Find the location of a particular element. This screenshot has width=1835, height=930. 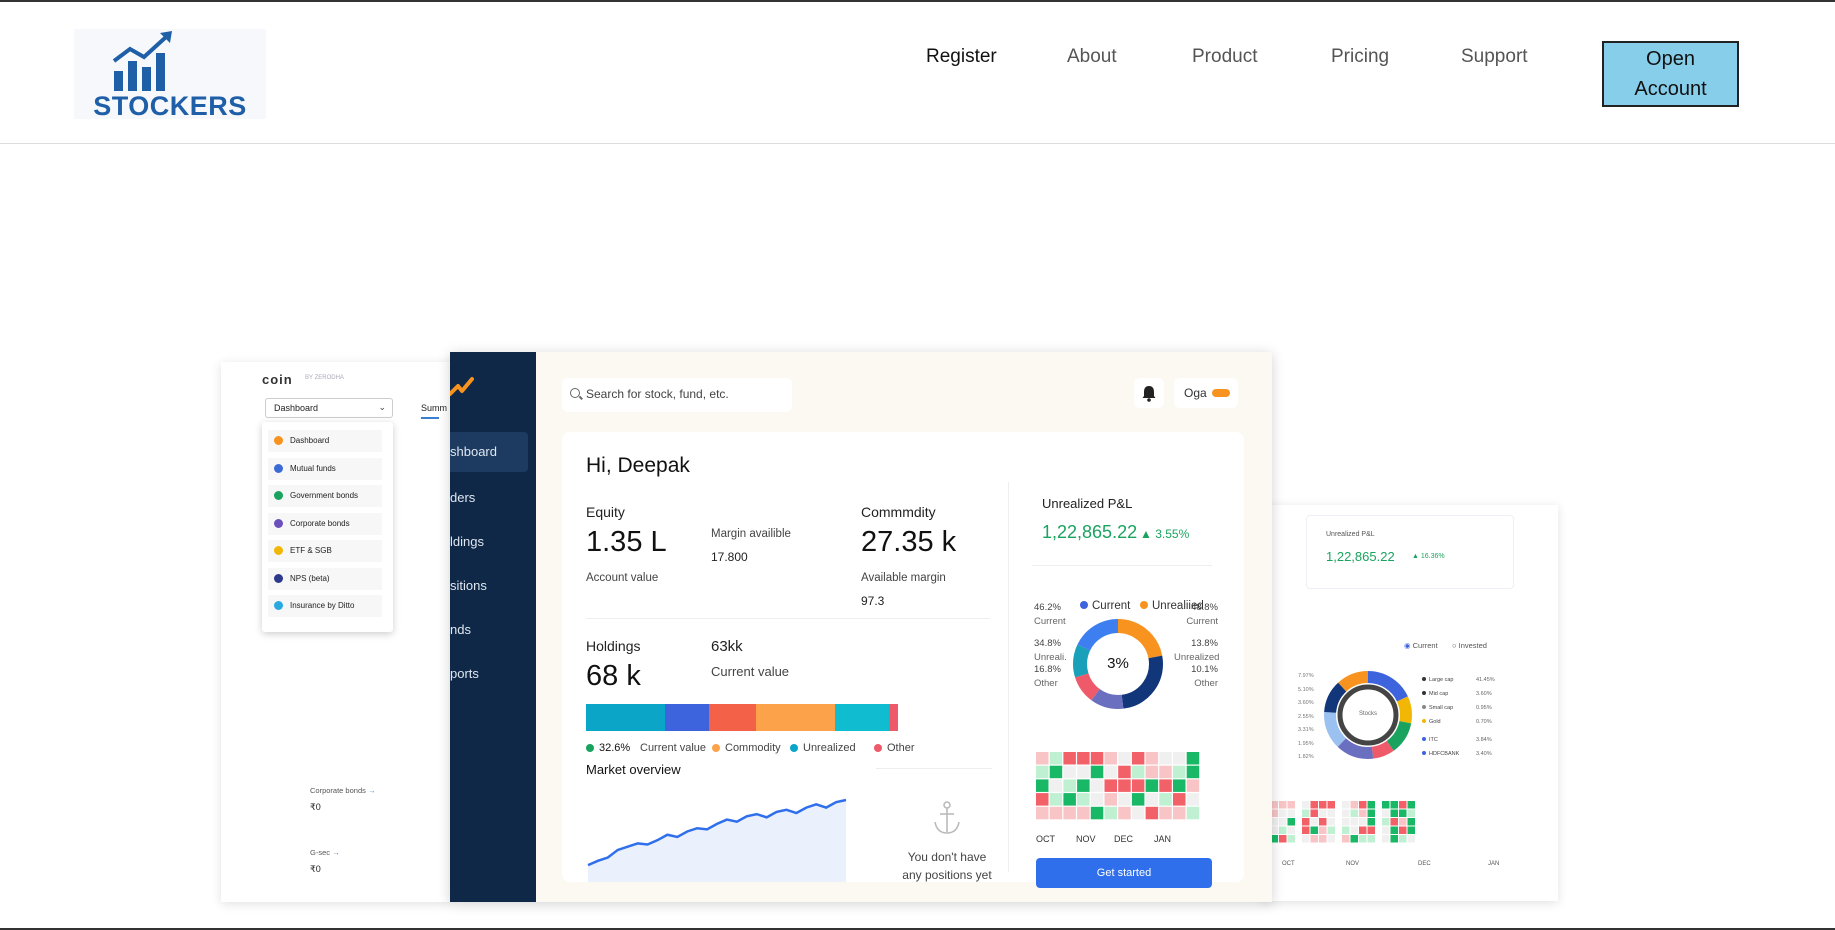

nav-register: Register is located at coordinates (961, 57).